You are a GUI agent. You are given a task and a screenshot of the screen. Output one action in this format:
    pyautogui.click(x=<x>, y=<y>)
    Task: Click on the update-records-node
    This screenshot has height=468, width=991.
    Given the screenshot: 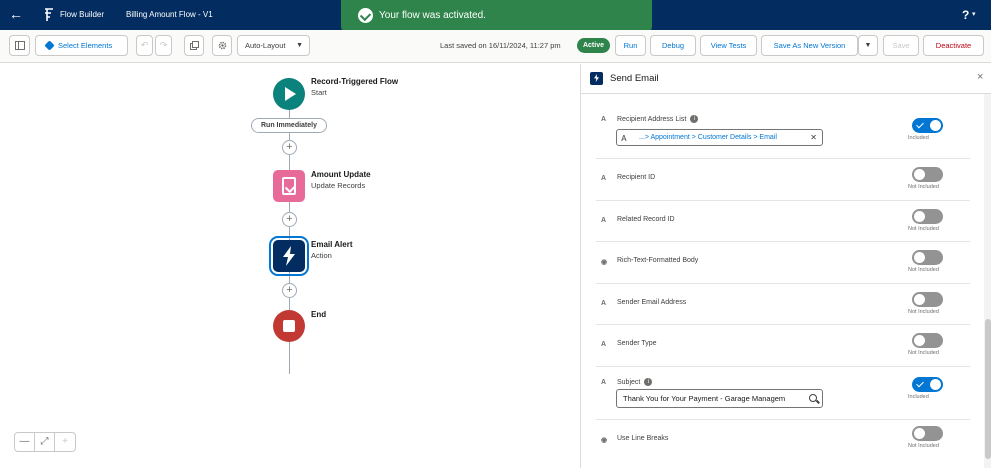 What is the action you would take?
    pyautogui.click(x=289, y=186)
    